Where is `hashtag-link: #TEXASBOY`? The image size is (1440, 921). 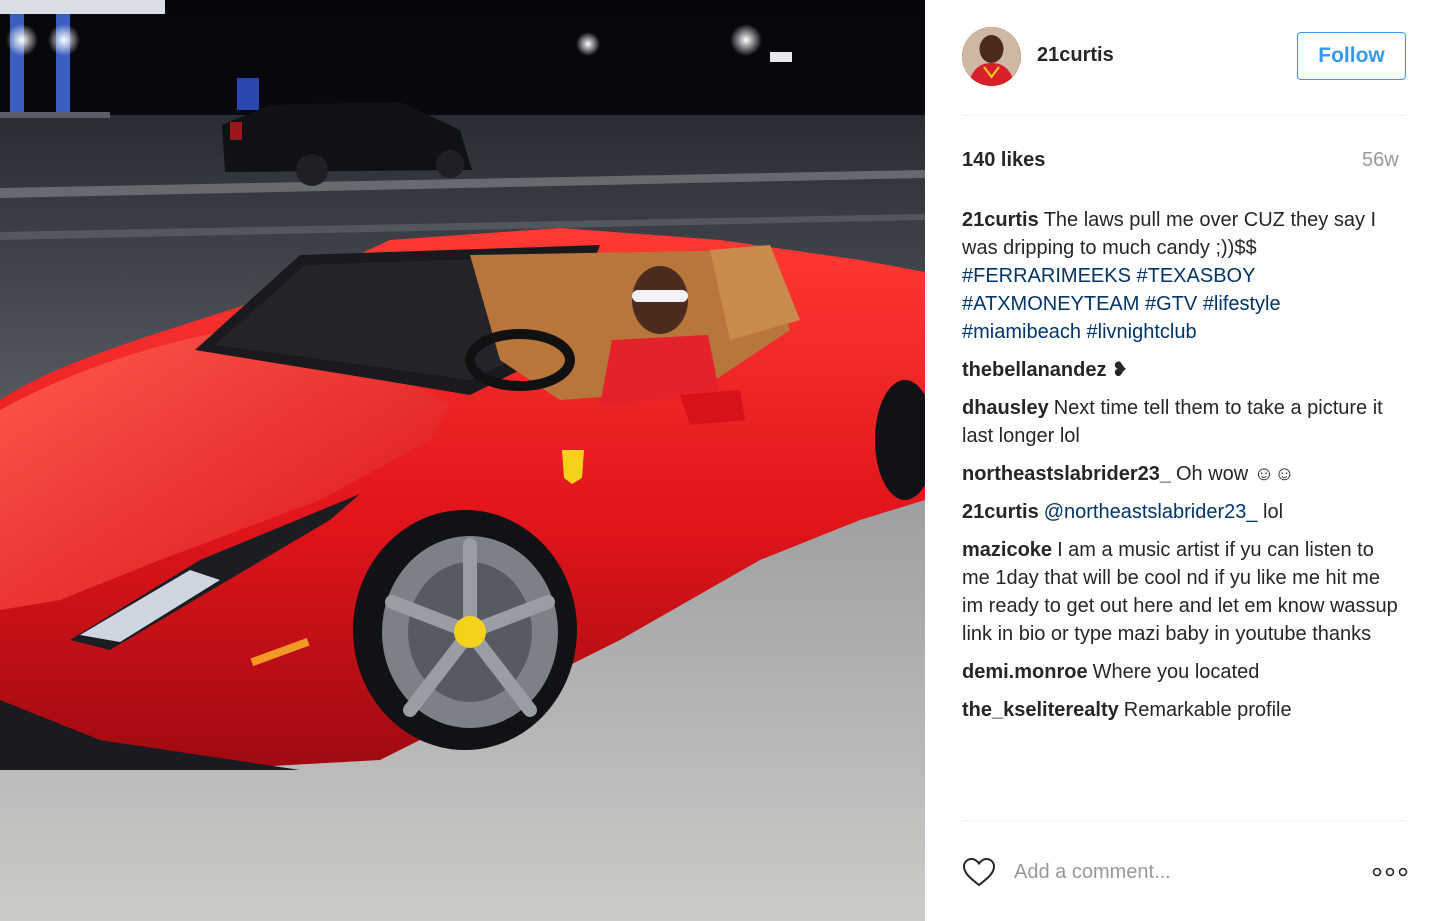 hashtag-link: #TEXASBOY is located at coordinates (1196, 276).